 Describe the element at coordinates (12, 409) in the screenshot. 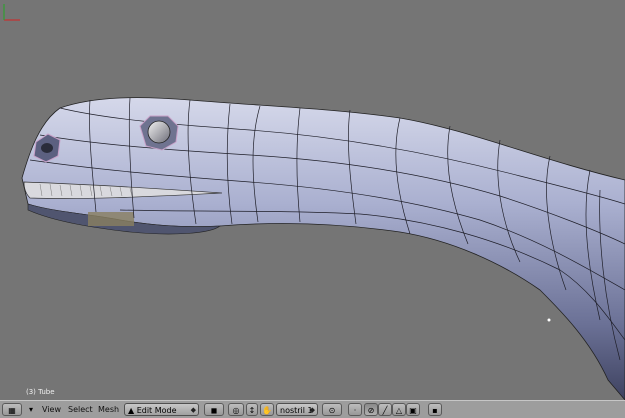

I see `grid-view-icon: ▦` at that location.